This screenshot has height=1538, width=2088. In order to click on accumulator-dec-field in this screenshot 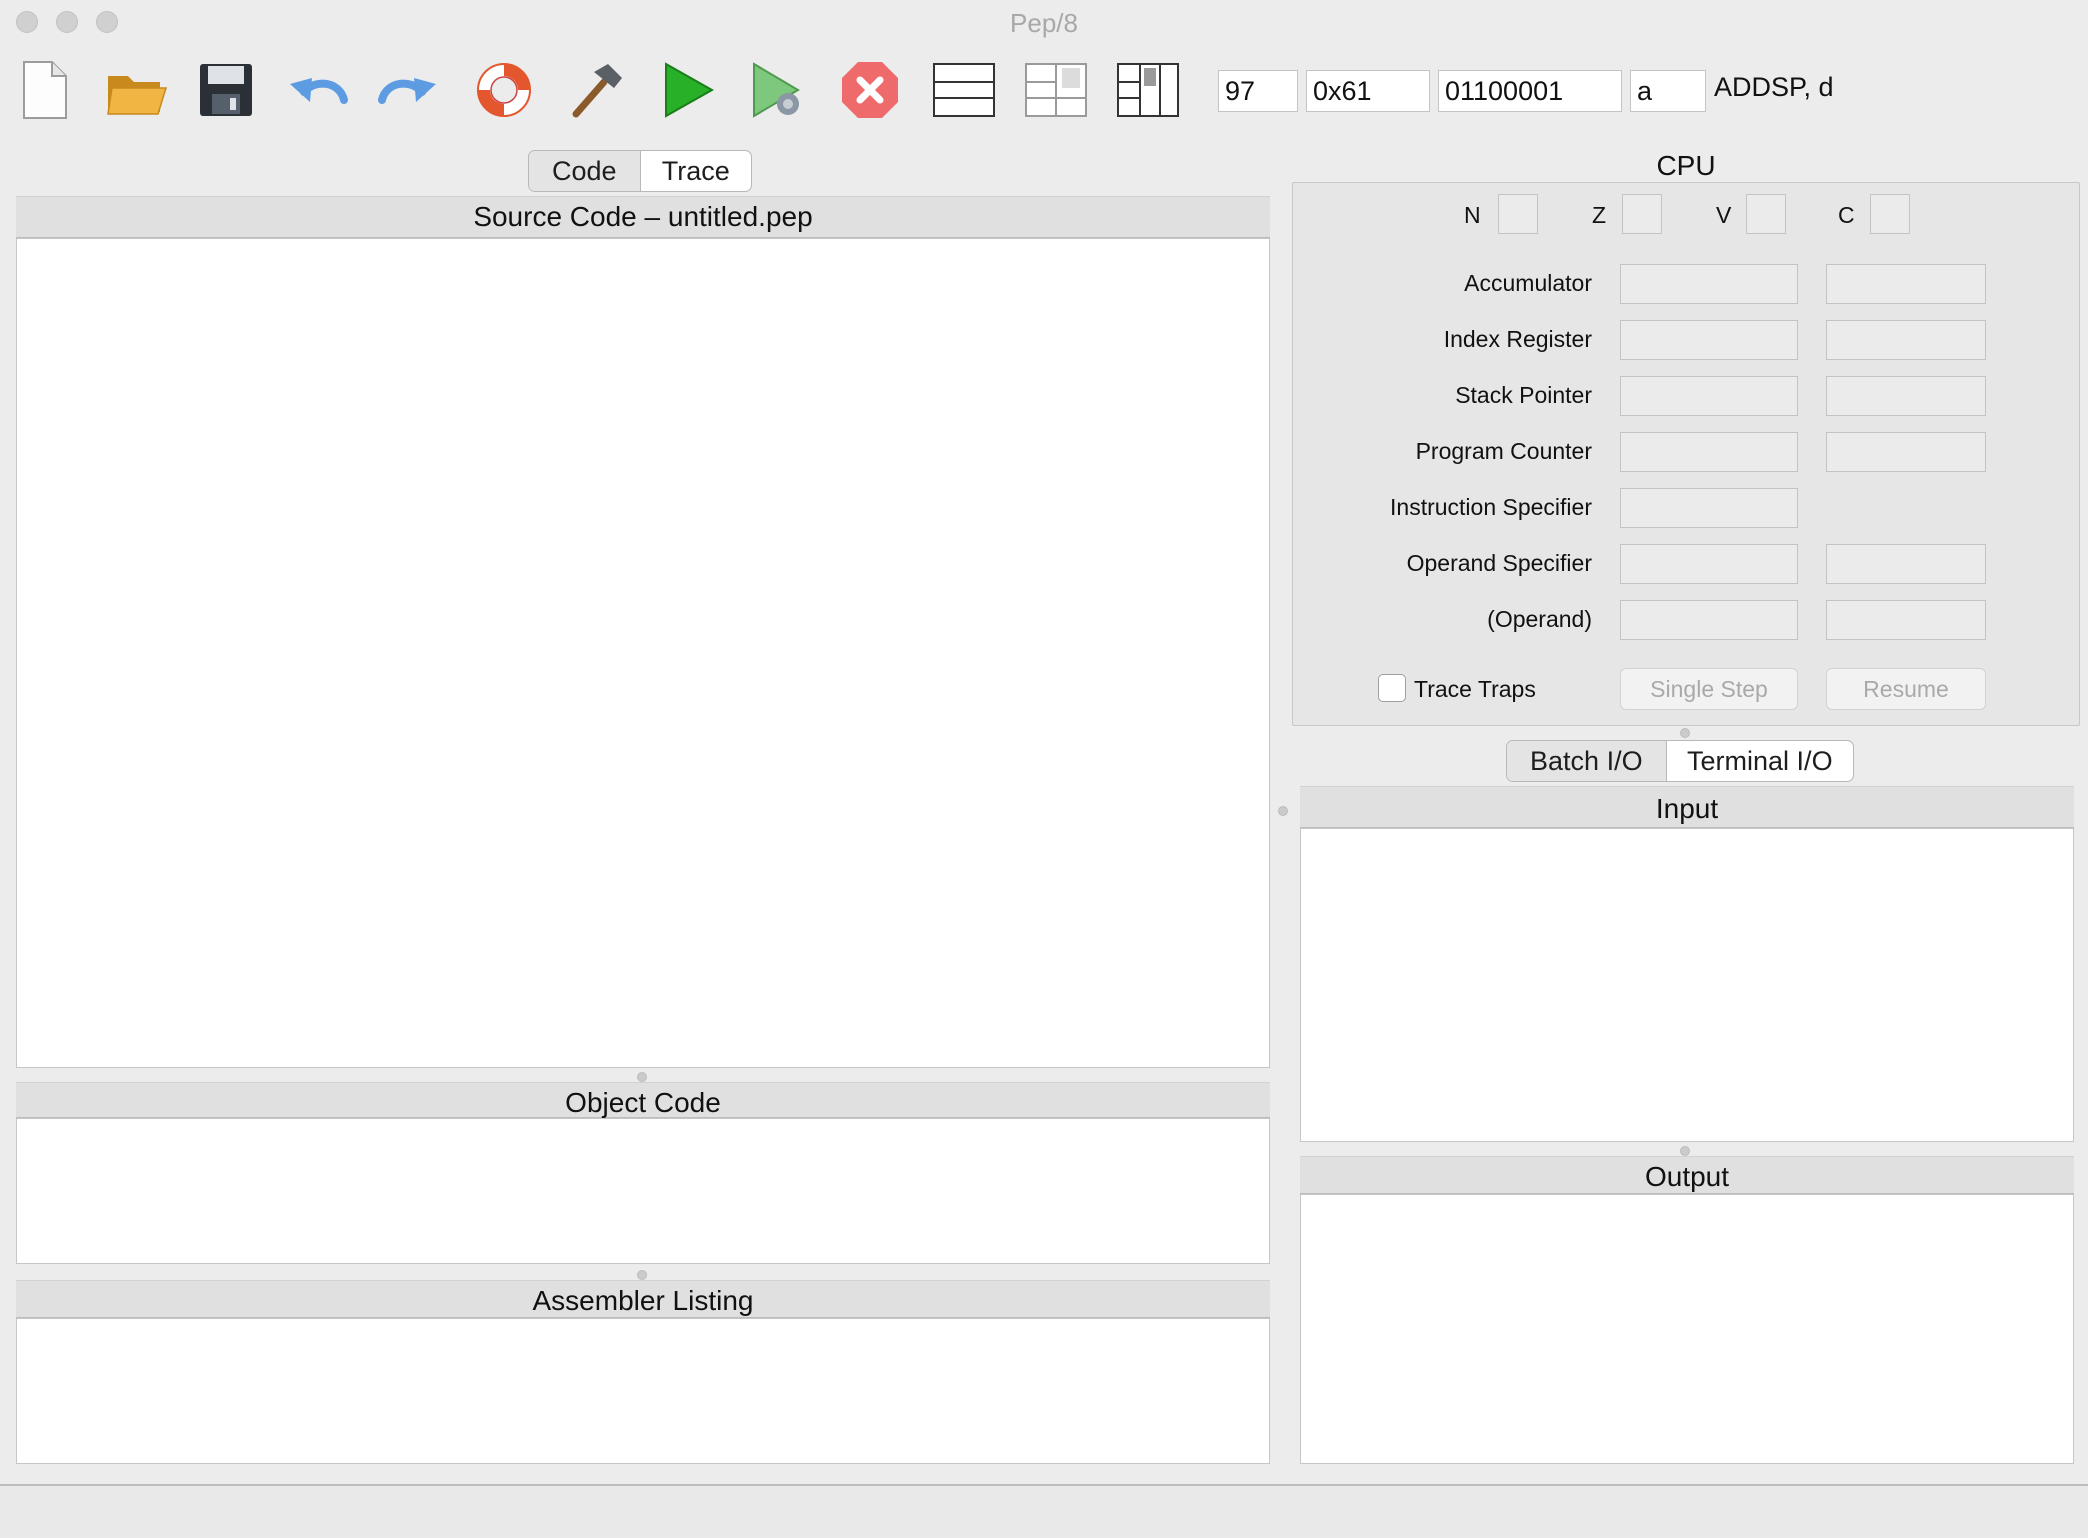, I will do `click(1906, 284)`.